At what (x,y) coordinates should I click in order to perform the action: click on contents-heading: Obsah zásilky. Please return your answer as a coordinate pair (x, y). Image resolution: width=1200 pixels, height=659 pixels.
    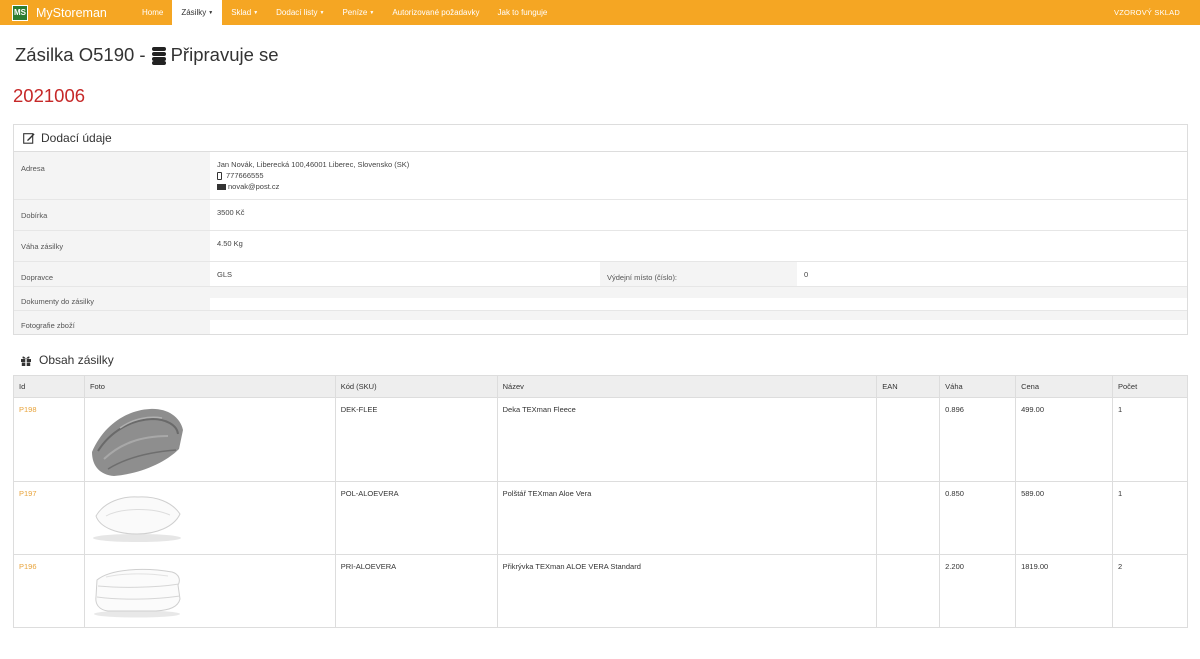
    Looking at the image, I should click on (67, 360).